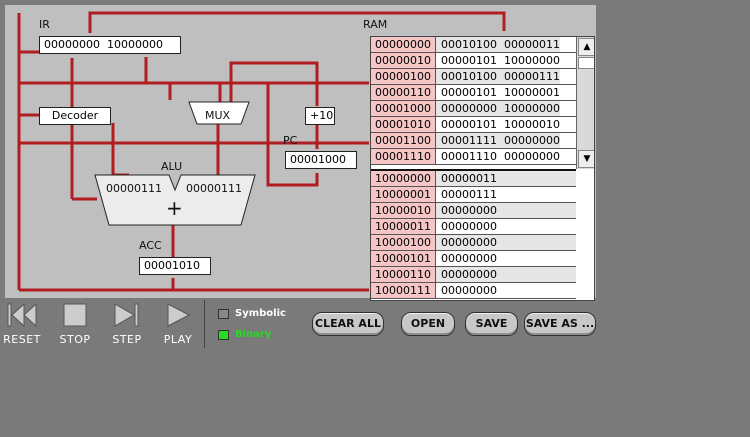  Describe the element at coordinates (403, 178) in the screenshot. I see `ram-address: 10000000` at that location.